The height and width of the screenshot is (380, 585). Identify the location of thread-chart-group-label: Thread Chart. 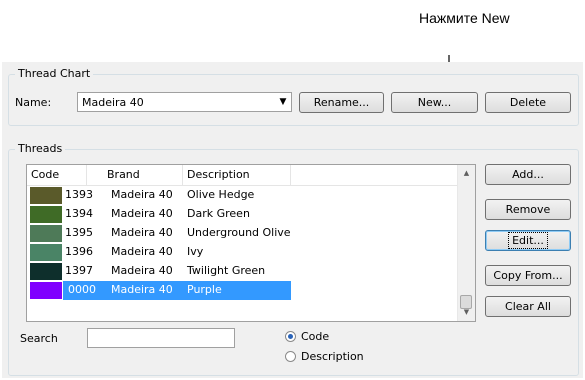
(54, 73).